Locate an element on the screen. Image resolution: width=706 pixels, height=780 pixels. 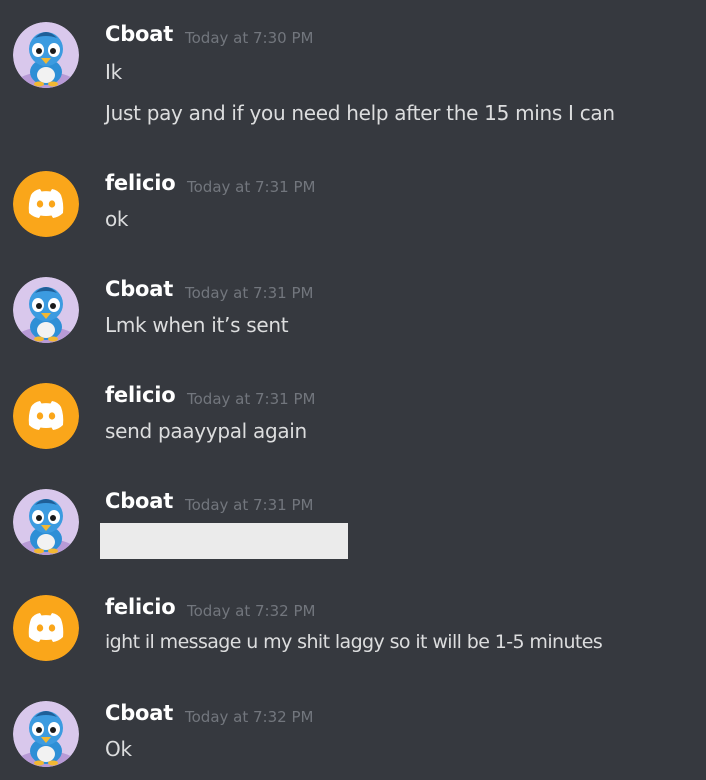
message-text: send paayypal again is located at coordinates (206, 431).